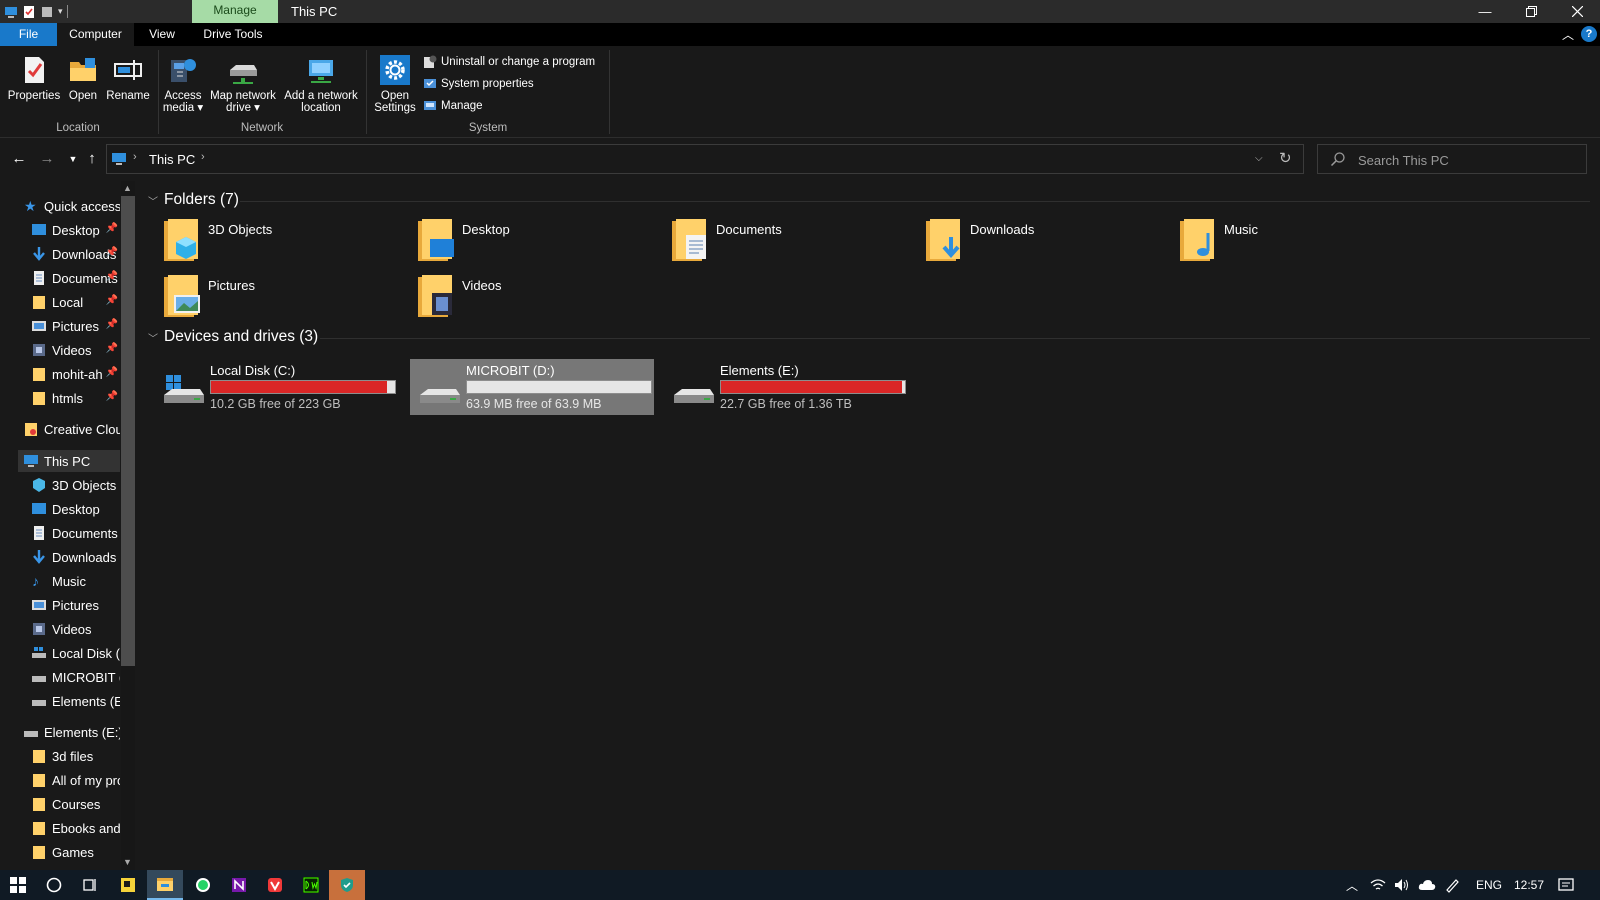  What do you see at coordinates (321, 84) in the screenshot?
I see `add-network-location-button: Add a network location` at bounding box center [321, 84].